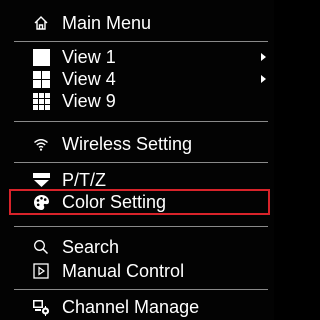 This screenshot has width=320, height=320. Describe the element at coordinates (127, 144) in the screenshot. I see `menu-item-label: Wireless Setting` at that location.